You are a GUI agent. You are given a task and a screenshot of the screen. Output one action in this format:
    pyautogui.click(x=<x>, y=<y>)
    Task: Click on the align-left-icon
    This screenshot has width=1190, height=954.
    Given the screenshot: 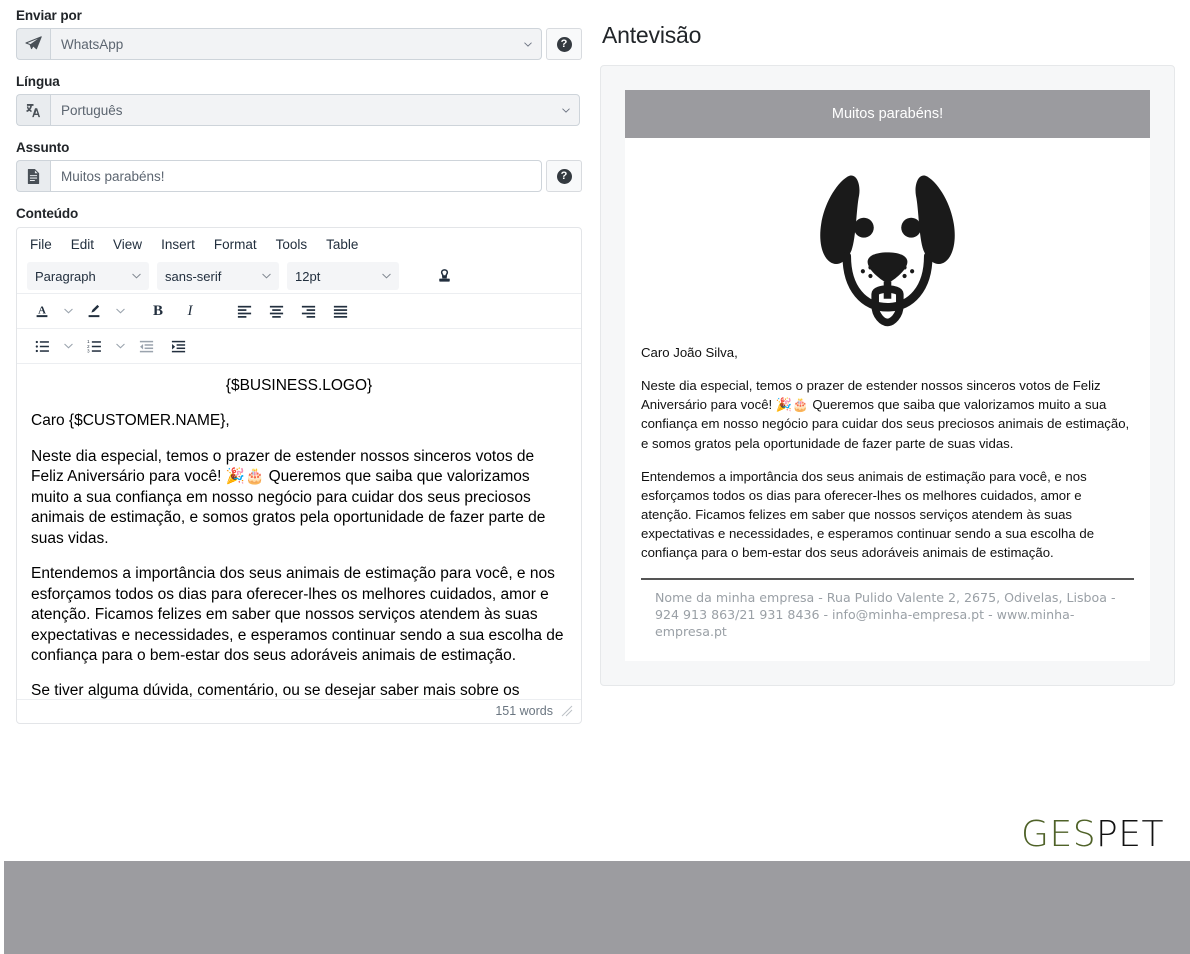 What is the action you would take?
    pyautogui.click(x=244, y=311)
    